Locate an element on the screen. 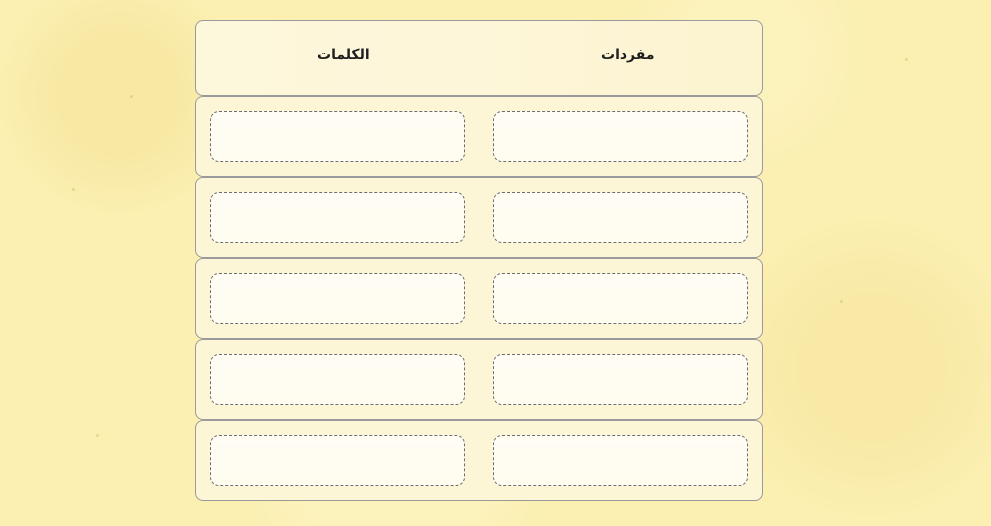 This screenshot has width=991, height=526. column-title-vocabulary: مفردات is located at coordinates (628, 55).